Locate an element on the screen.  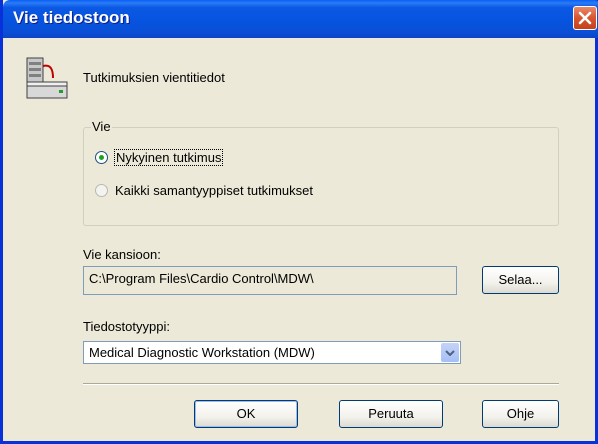
radio-label-current-study: Nykyinen tutkimus is located at coordinates (168, 157).